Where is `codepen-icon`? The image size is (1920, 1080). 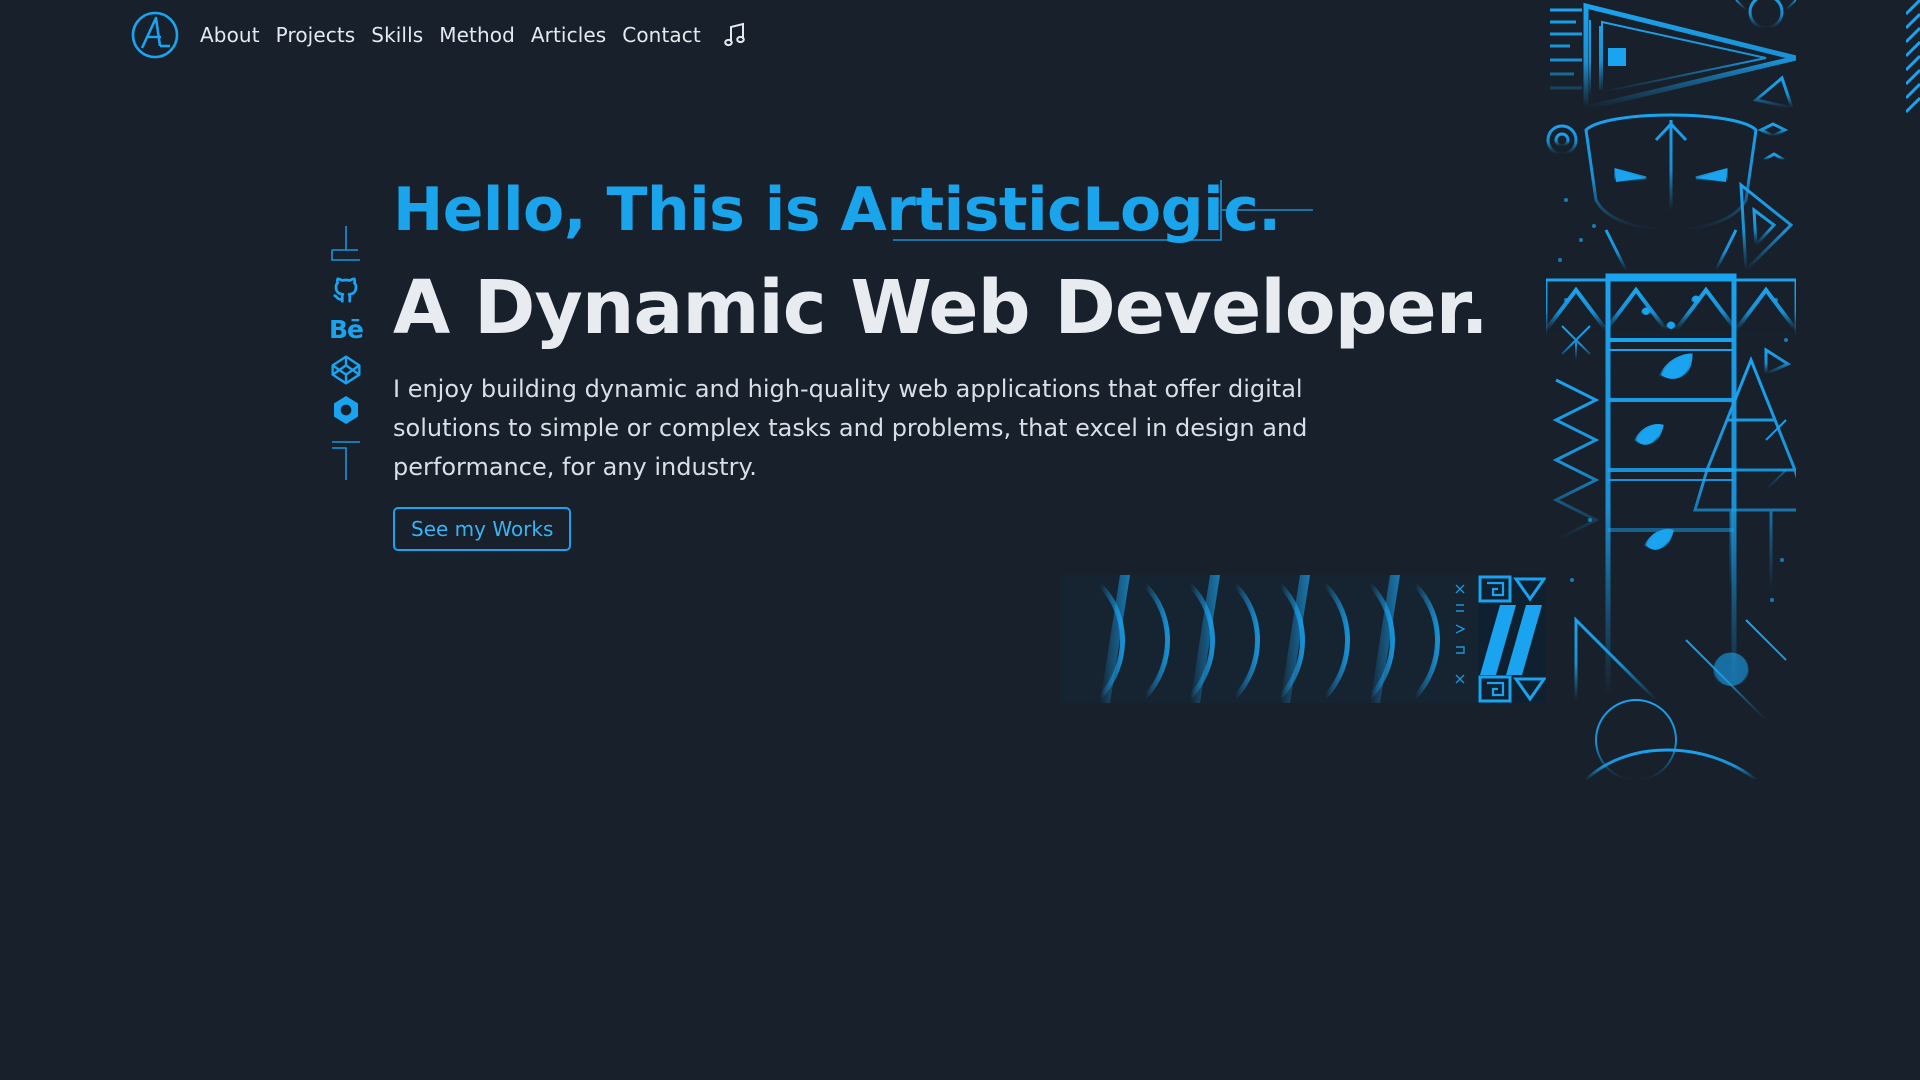 codepen-icon is located at coordinates (346, 370).